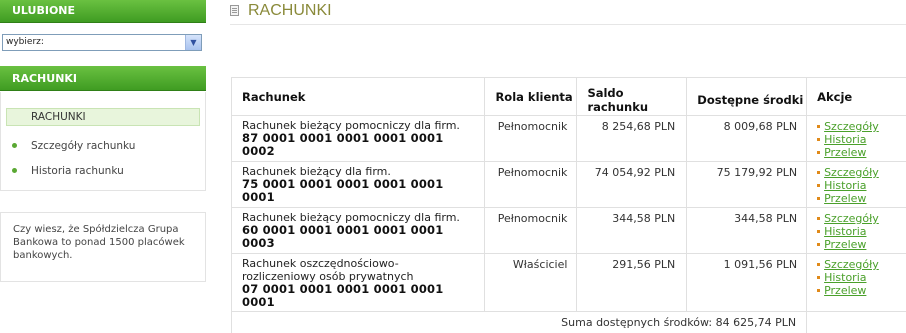 The width and height of the screenshot is (906, 333). What do you see at coordinates (103, 78) in the screenshot?
I see `accounts-header: RACHUNKI` at bounding box center [103, 78].